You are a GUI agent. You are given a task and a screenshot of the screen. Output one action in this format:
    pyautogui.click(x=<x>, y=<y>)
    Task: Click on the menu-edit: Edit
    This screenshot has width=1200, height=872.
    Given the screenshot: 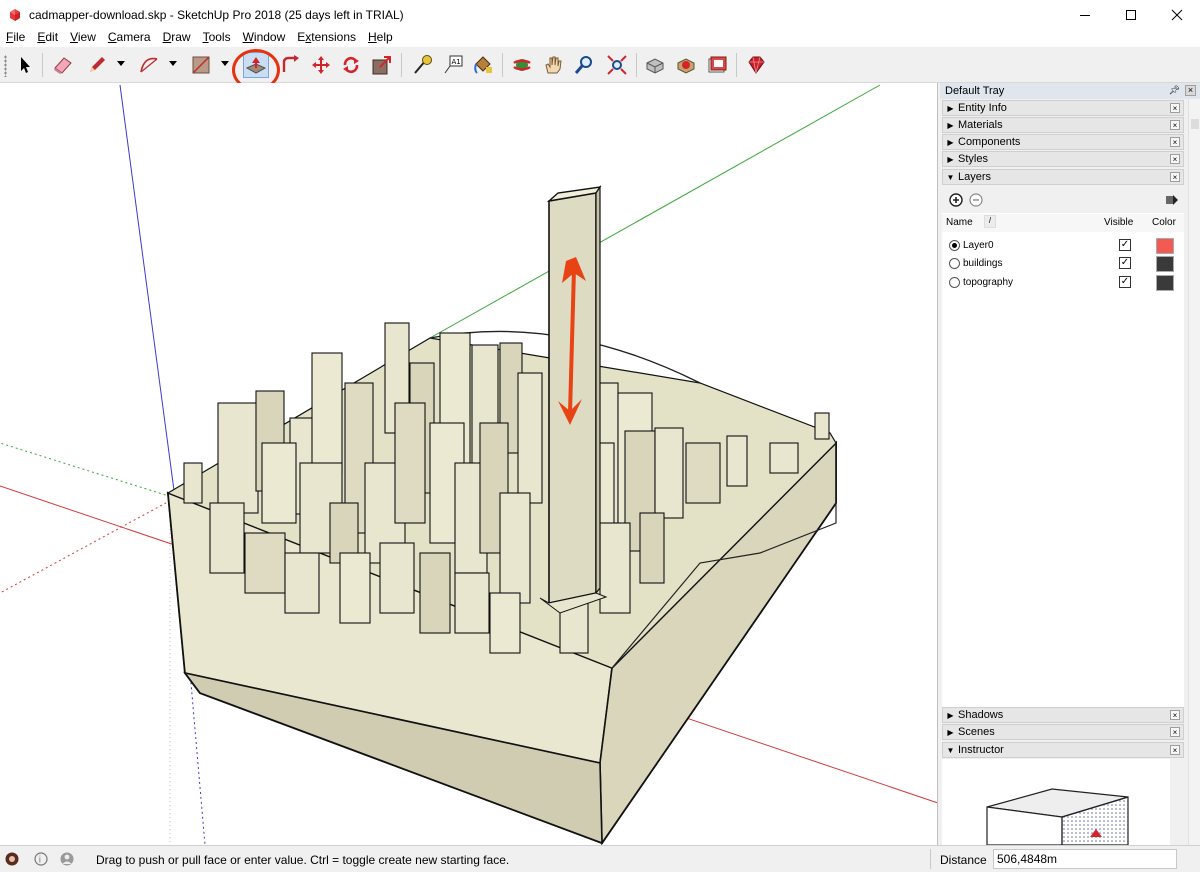 What is the action you would take?
    pyautogui.click(x=47, y=38)
    